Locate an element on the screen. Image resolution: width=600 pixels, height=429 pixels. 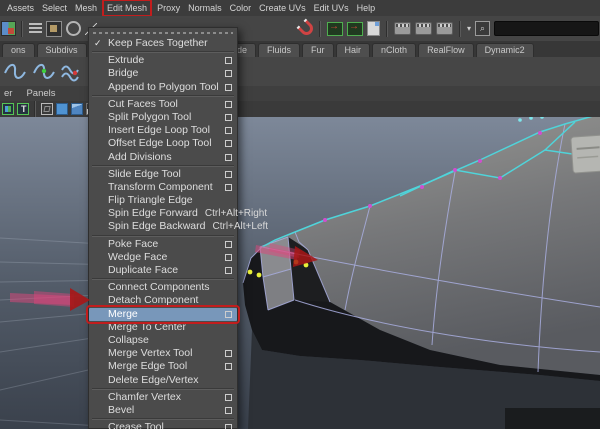
active-tool-icon is located at coordinates (54, 28).